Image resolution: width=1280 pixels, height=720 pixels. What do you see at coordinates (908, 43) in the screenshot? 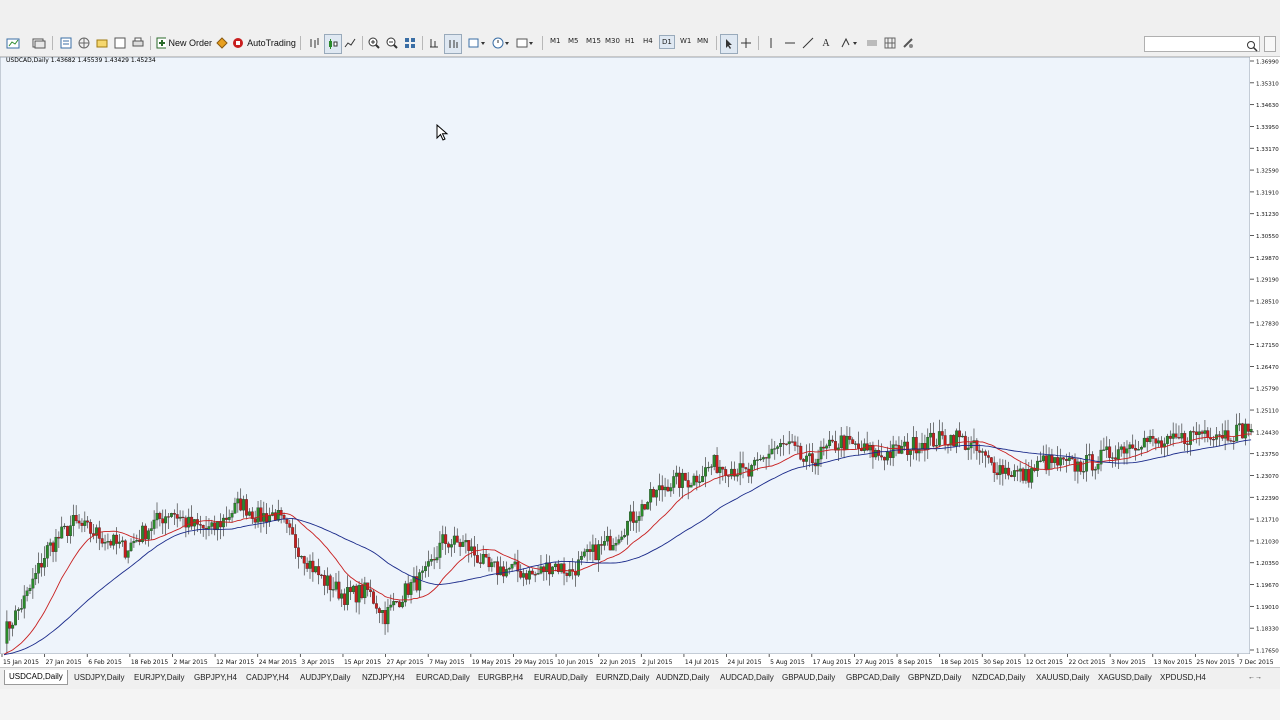
I see `properties-icon` at bounding box center [908, 43].